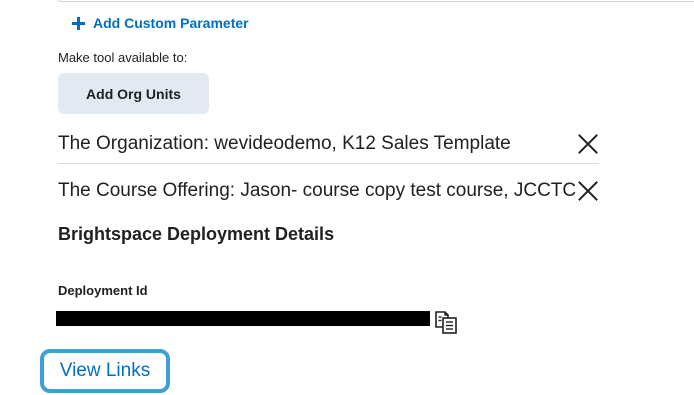 The image size is (694, 395). I want to click on add-org-units-button: Add Org Units, so click(133, 93).